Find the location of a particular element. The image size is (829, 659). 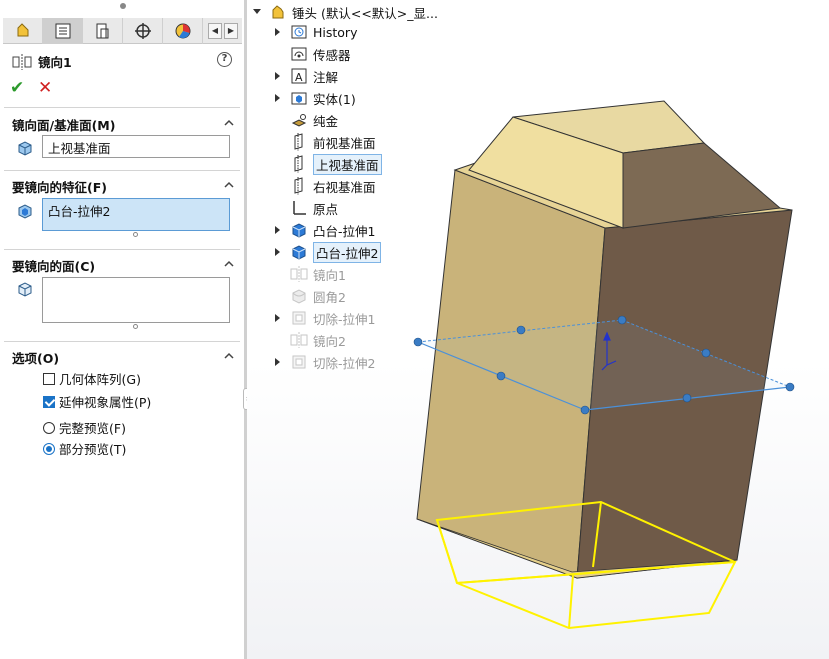

partial-preview-option: 部分预览(T) is located at coordinates (84, 448).